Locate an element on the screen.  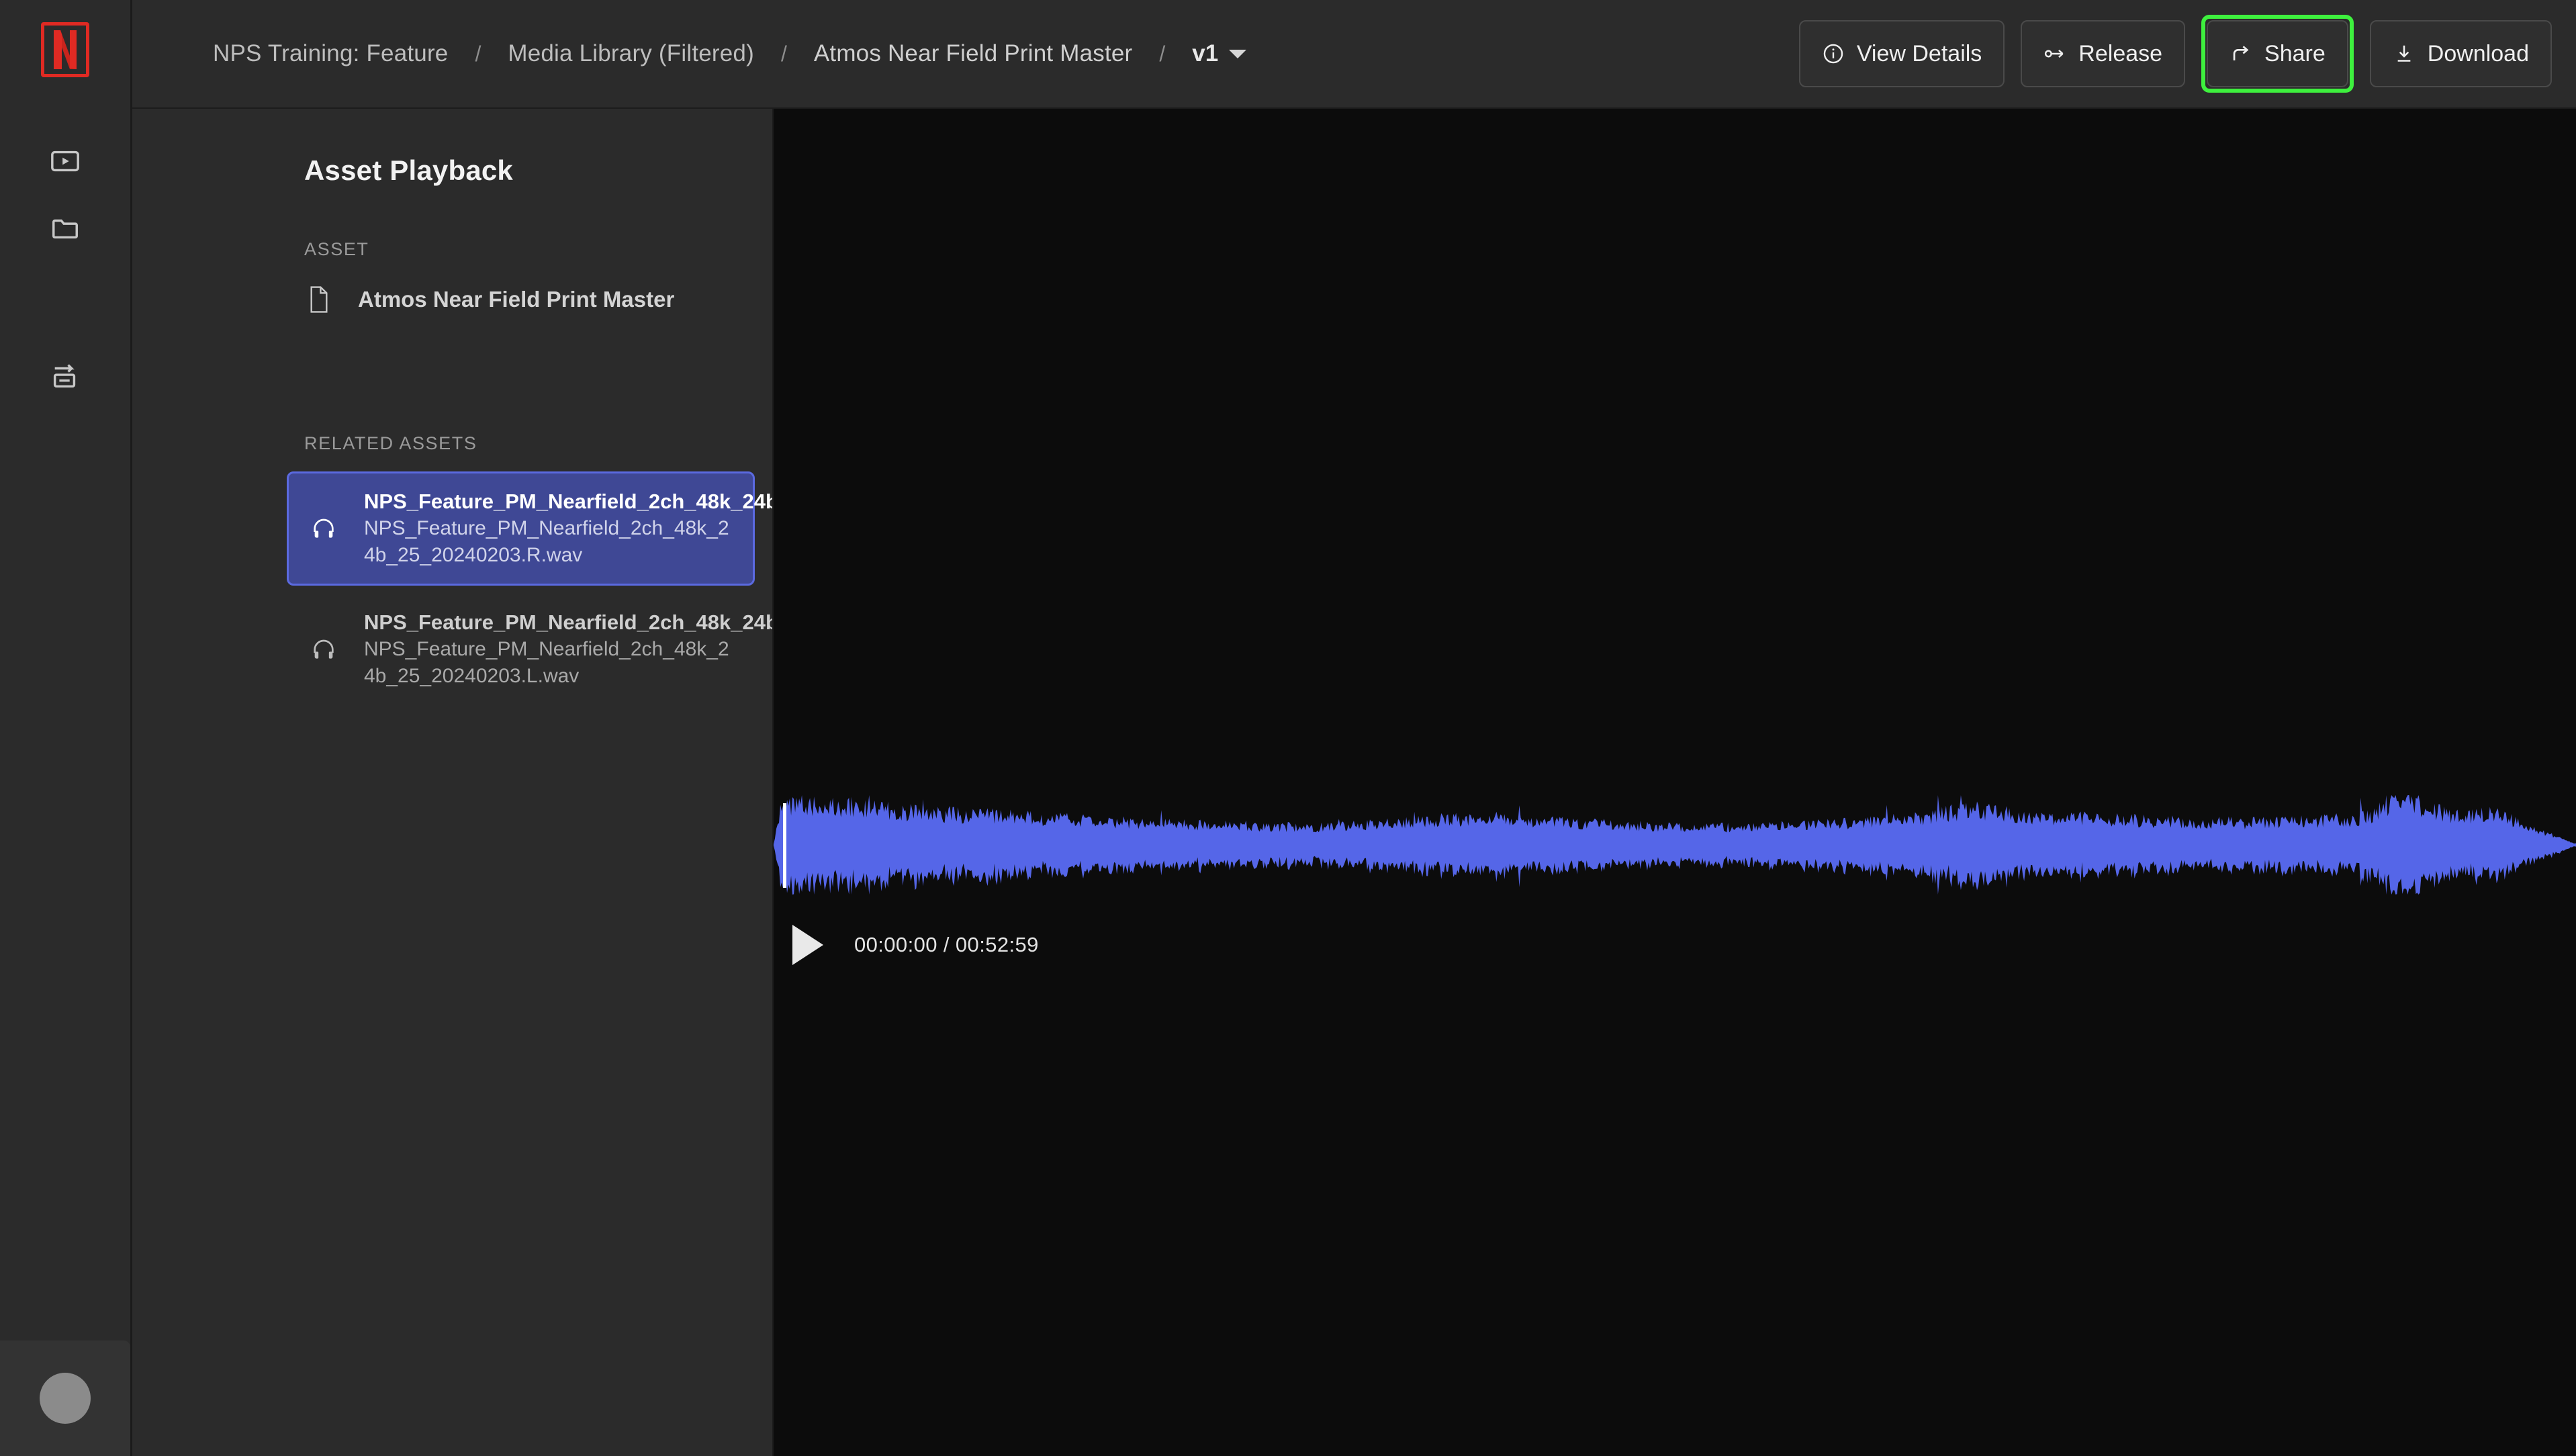
download-button: Download is located at coordinates (2460, 53).